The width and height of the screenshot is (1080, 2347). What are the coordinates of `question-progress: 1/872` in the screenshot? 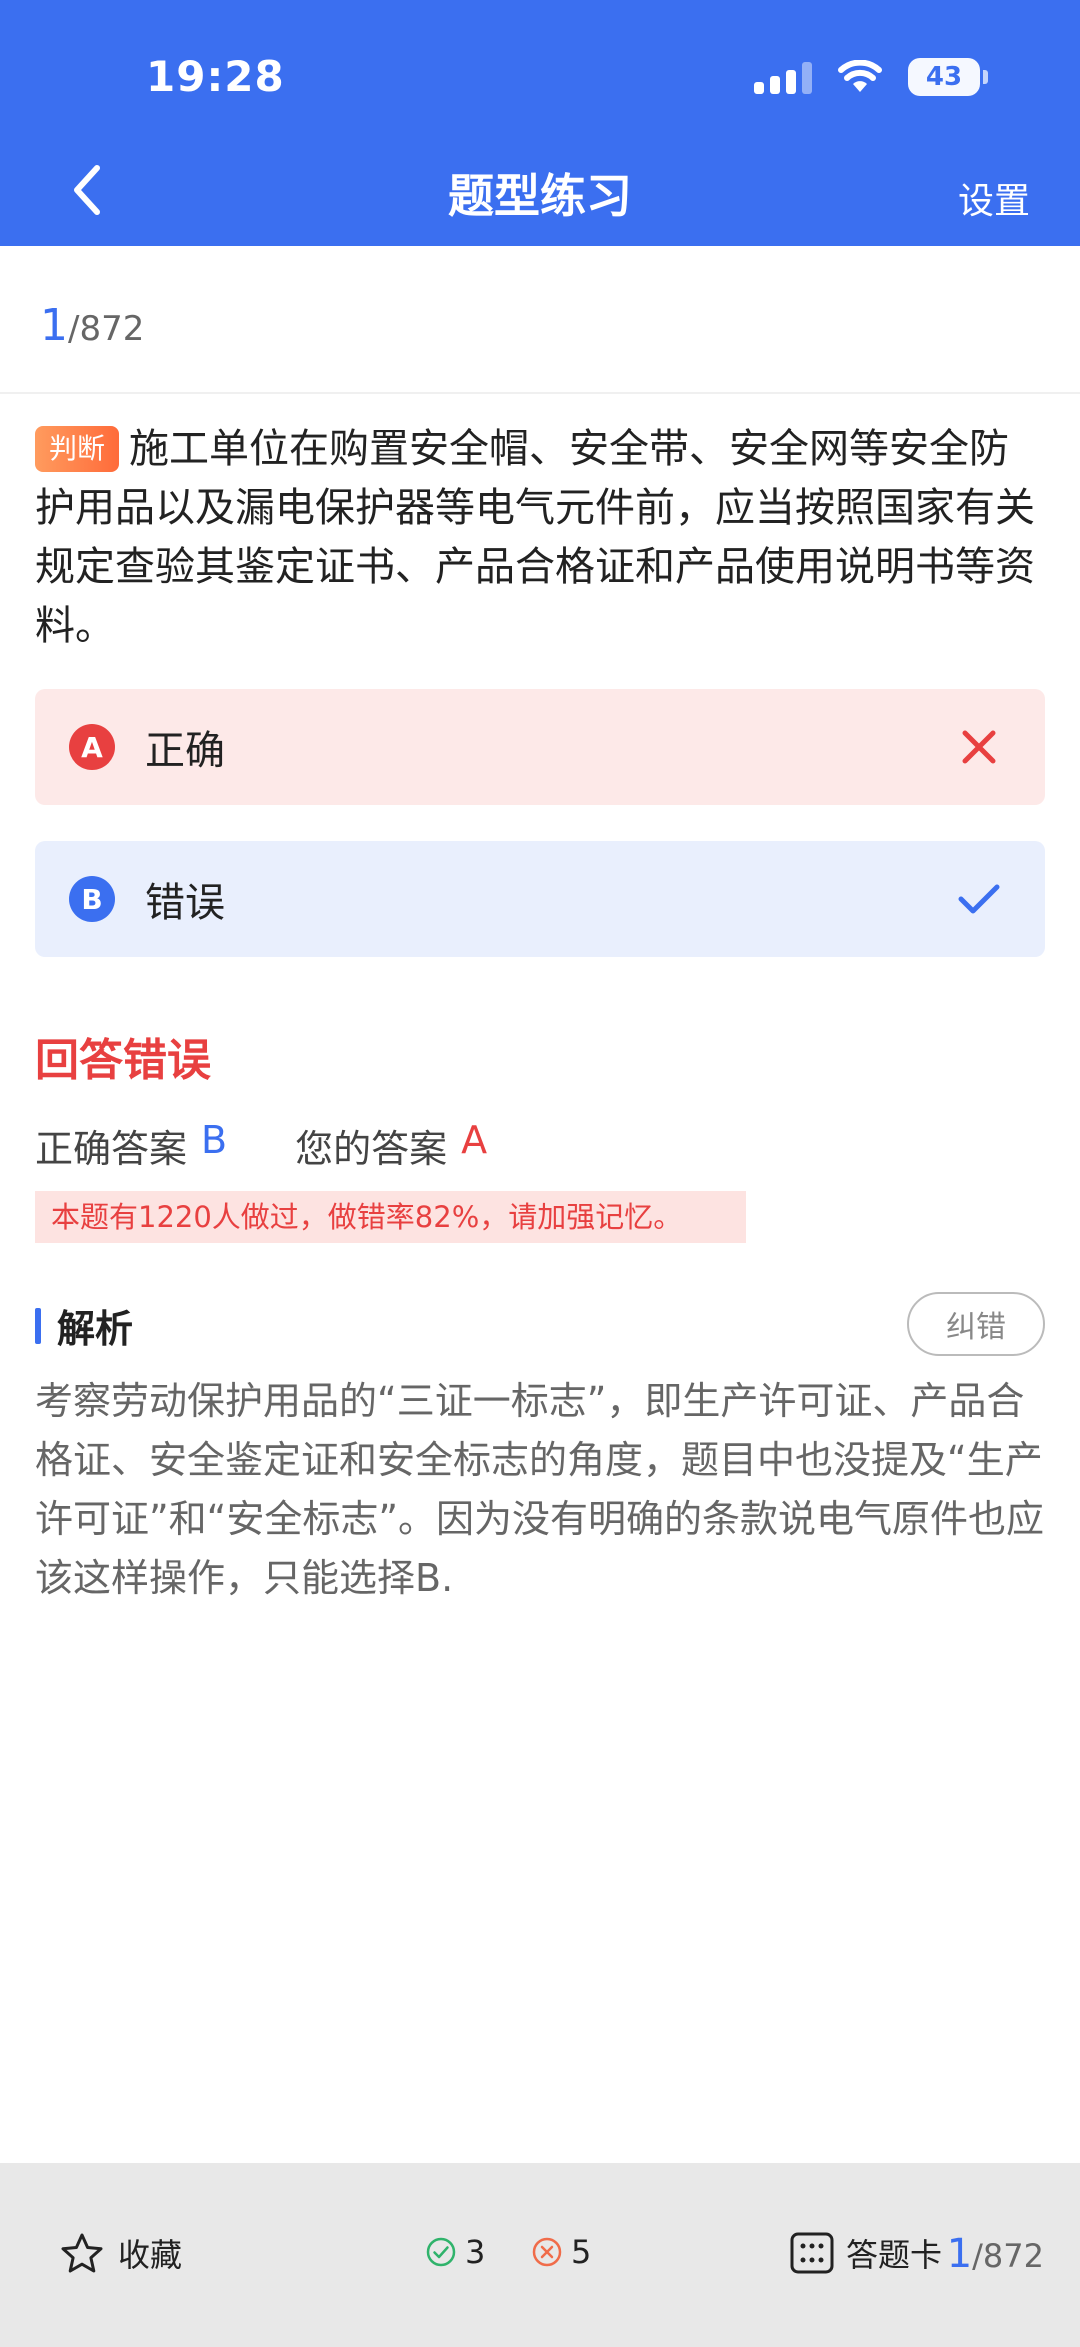 It's located at (92, 325).